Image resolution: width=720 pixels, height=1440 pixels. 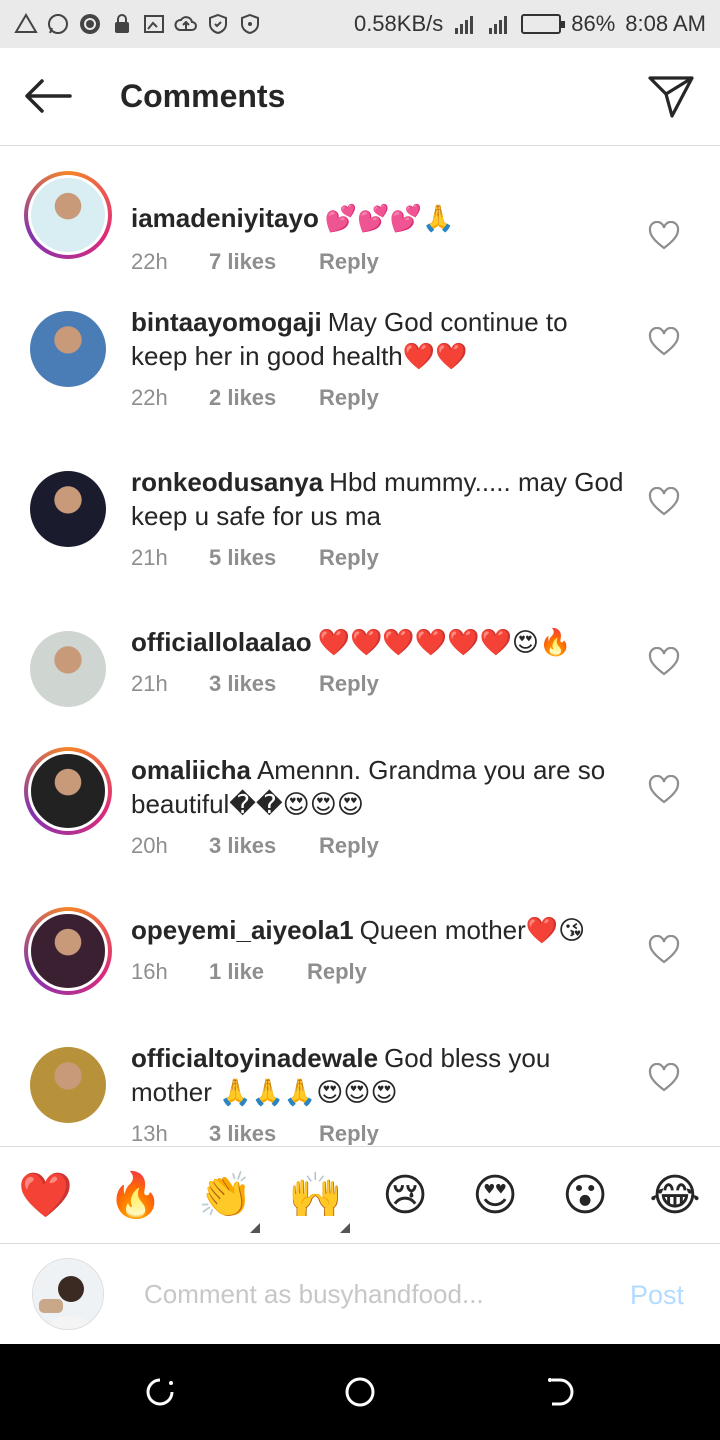 What do you see at coordinates (186, 24) in the screenshot?
I see `cloud-upload-icon` at bounding box center [186, 24].